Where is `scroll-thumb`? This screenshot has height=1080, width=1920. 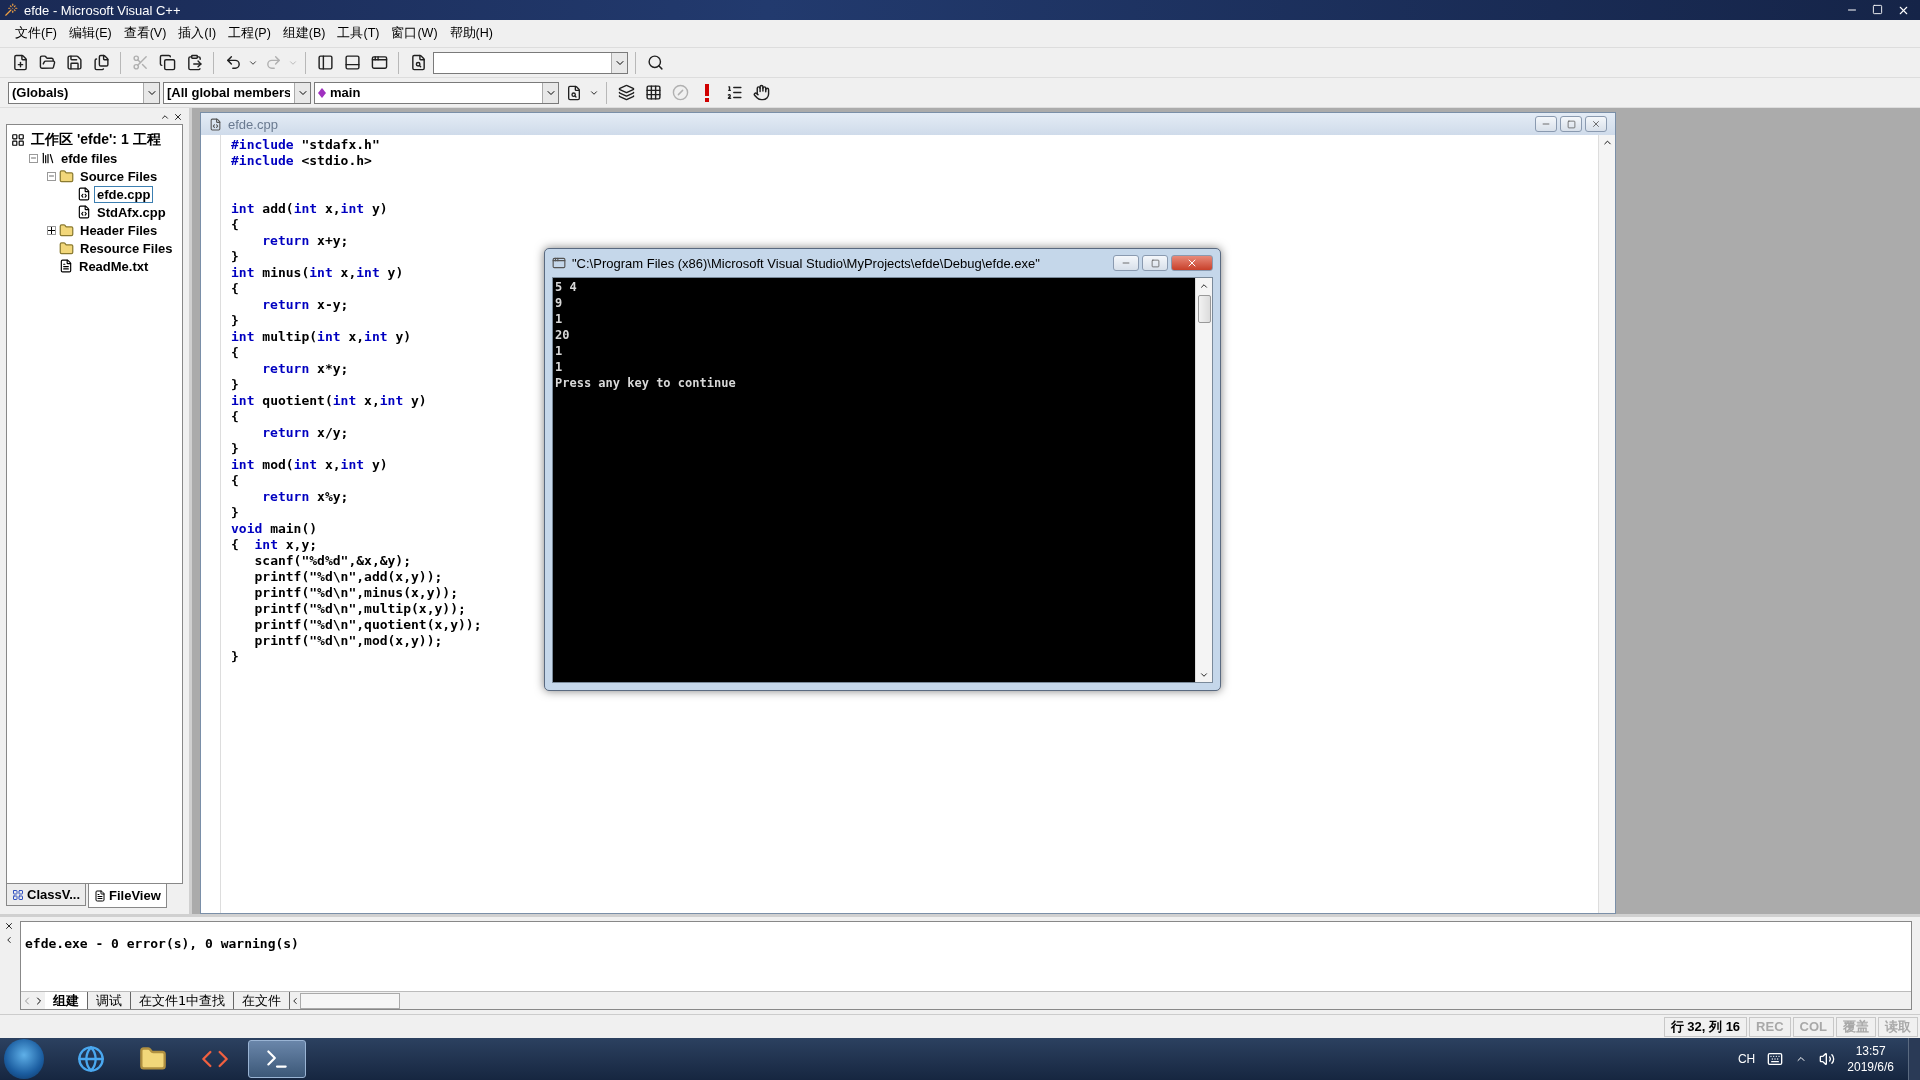 scroll-thumb is located at coordinates (1204, 309).